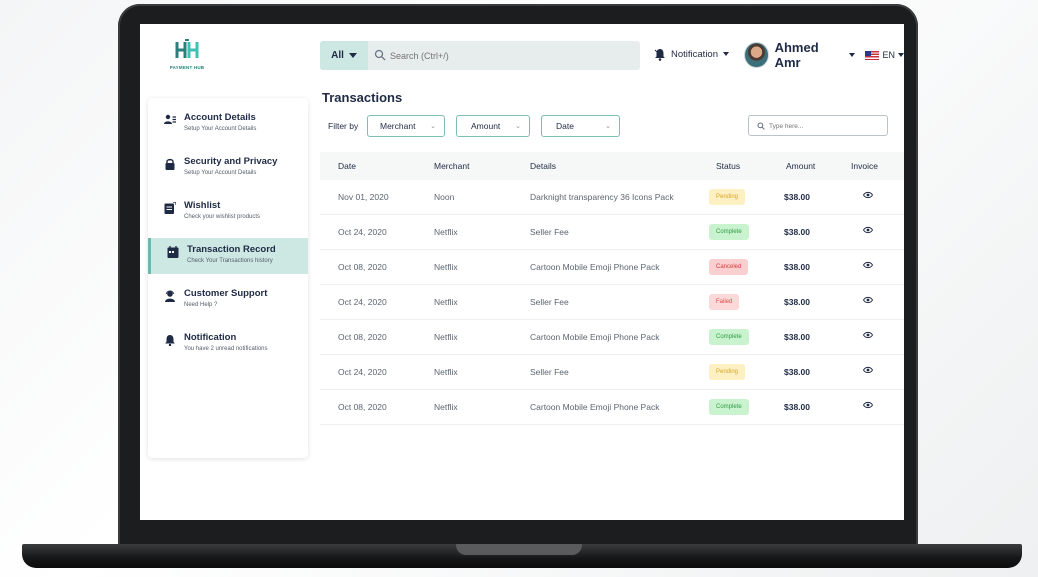 The height and width of the screenshot is (577, 1038). I want to click on column-header-date: Date, so click(347, 166).